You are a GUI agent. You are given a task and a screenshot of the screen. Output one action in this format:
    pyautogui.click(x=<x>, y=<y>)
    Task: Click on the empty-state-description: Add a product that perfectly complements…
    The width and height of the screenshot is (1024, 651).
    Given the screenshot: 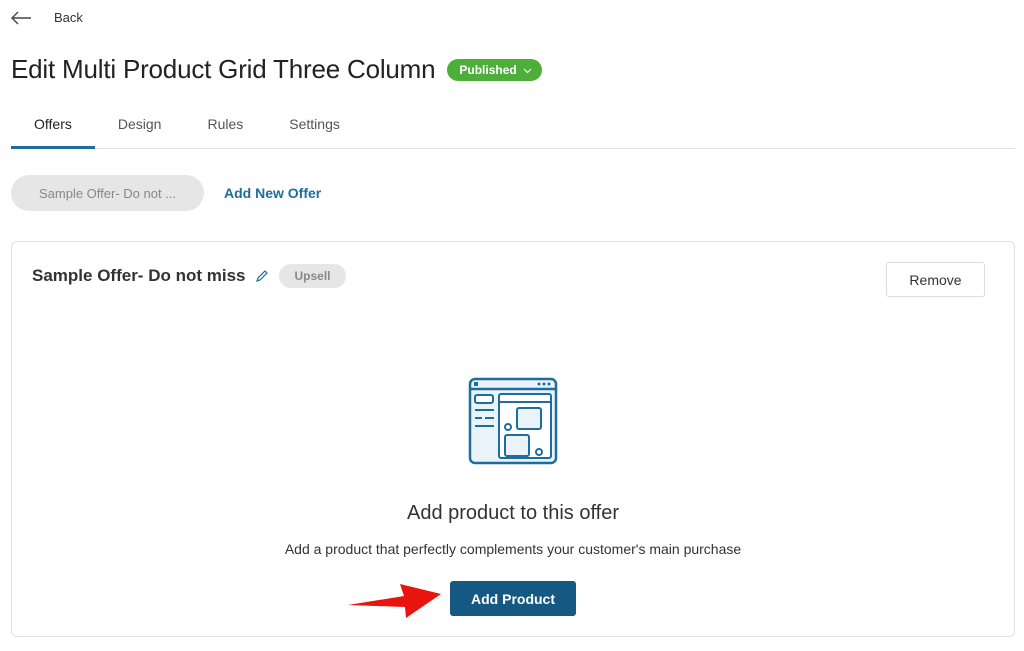 What is the action you would take?
    pyautogui.click(x=513, y=549)
    